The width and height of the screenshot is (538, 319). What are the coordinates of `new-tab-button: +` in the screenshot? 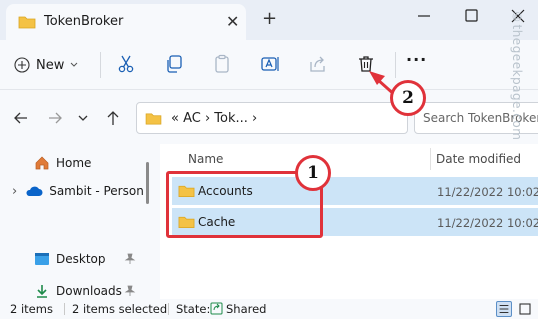 It's located at (269, 18).